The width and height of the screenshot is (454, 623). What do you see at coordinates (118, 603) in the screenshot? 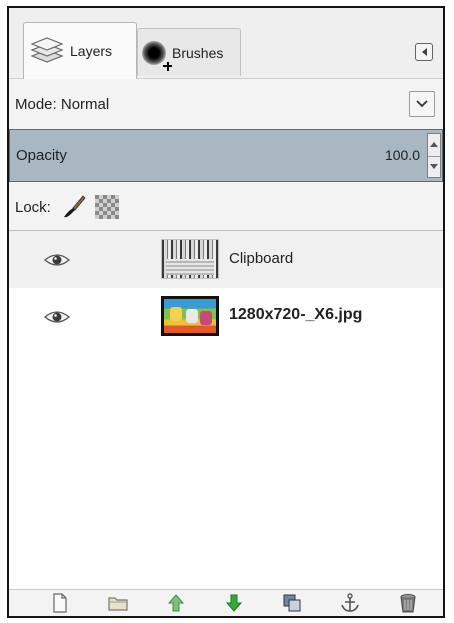
I see `new-layer-group-icon` at bounding box center [118, 603].